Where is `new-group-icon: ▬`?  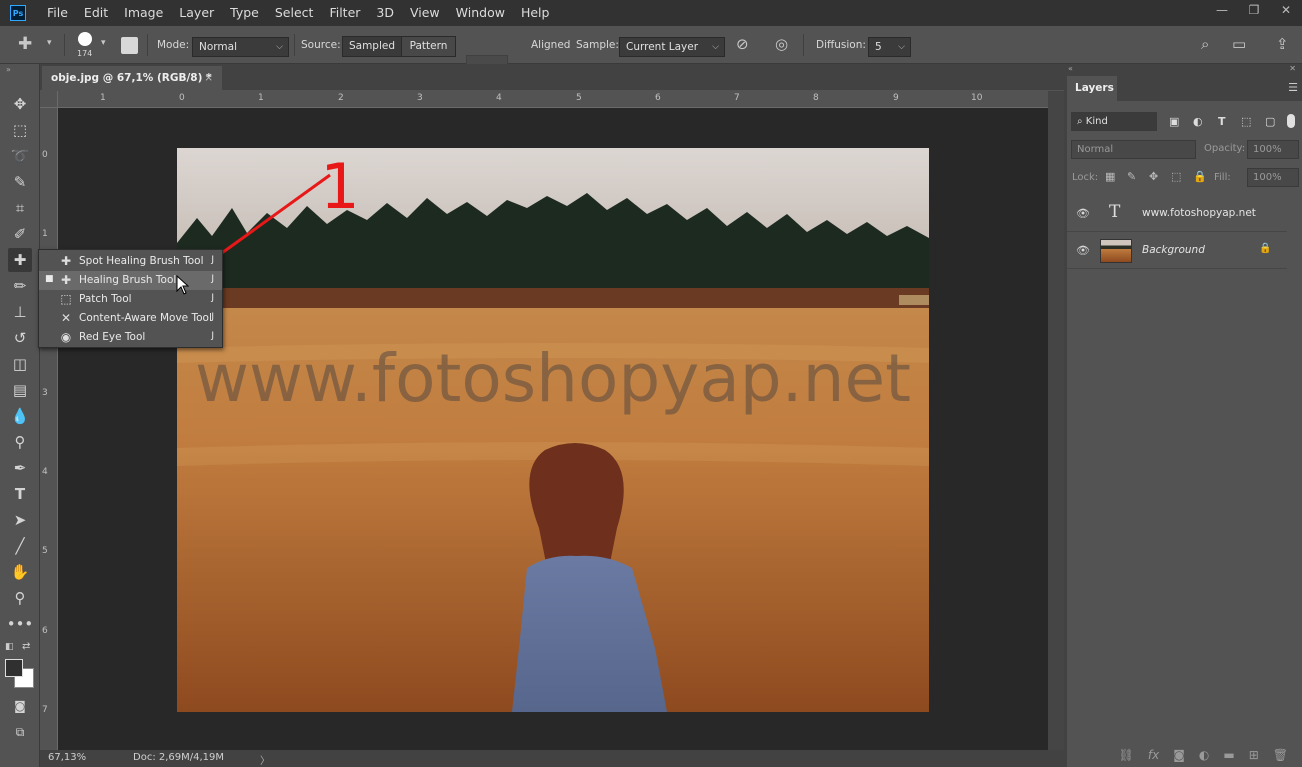 new-group-icon: ▬ is located at coordinates (1228, 755).